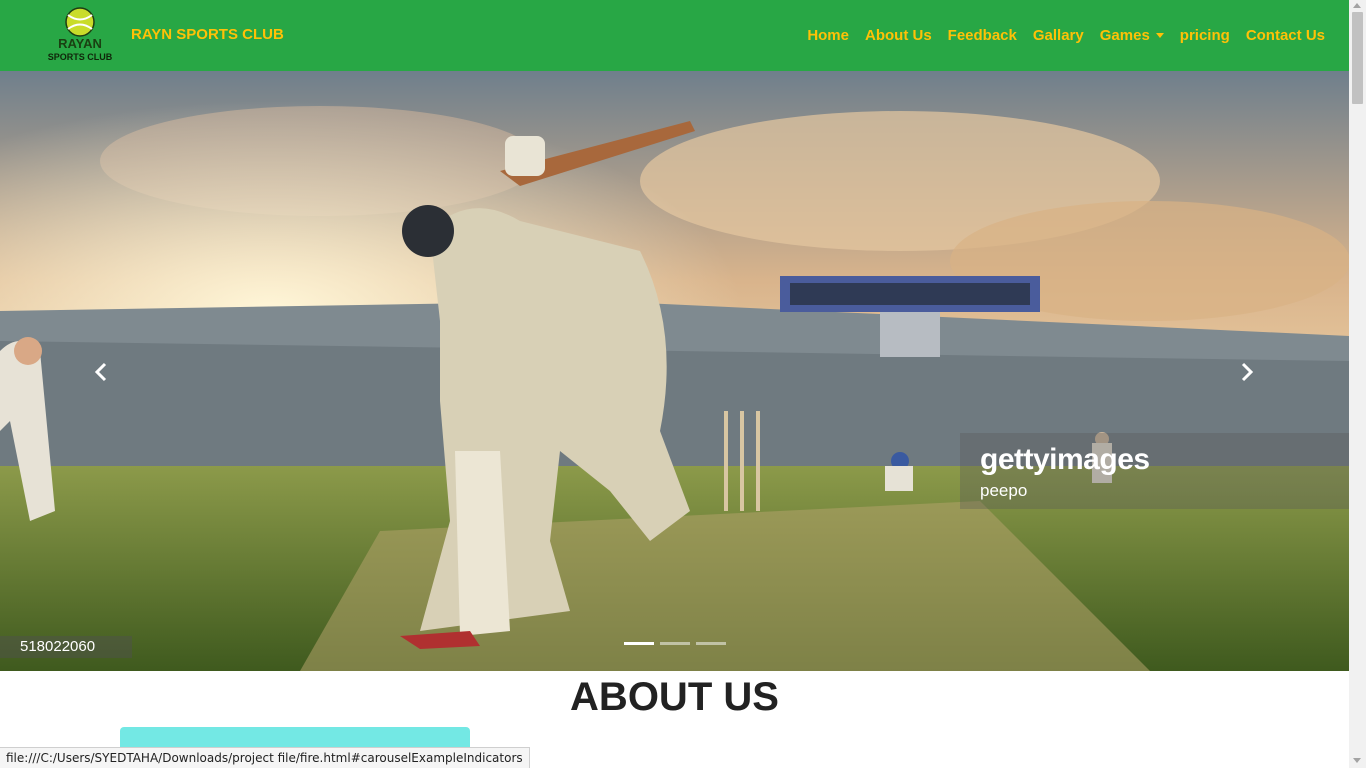 The height and width of the screenshot is (768, 1366). What do you see at coordinates (80, 57) in the screenshot?
I see `logo-text-bottom: SPORTS CLUB` at bounding box center [80, 57].